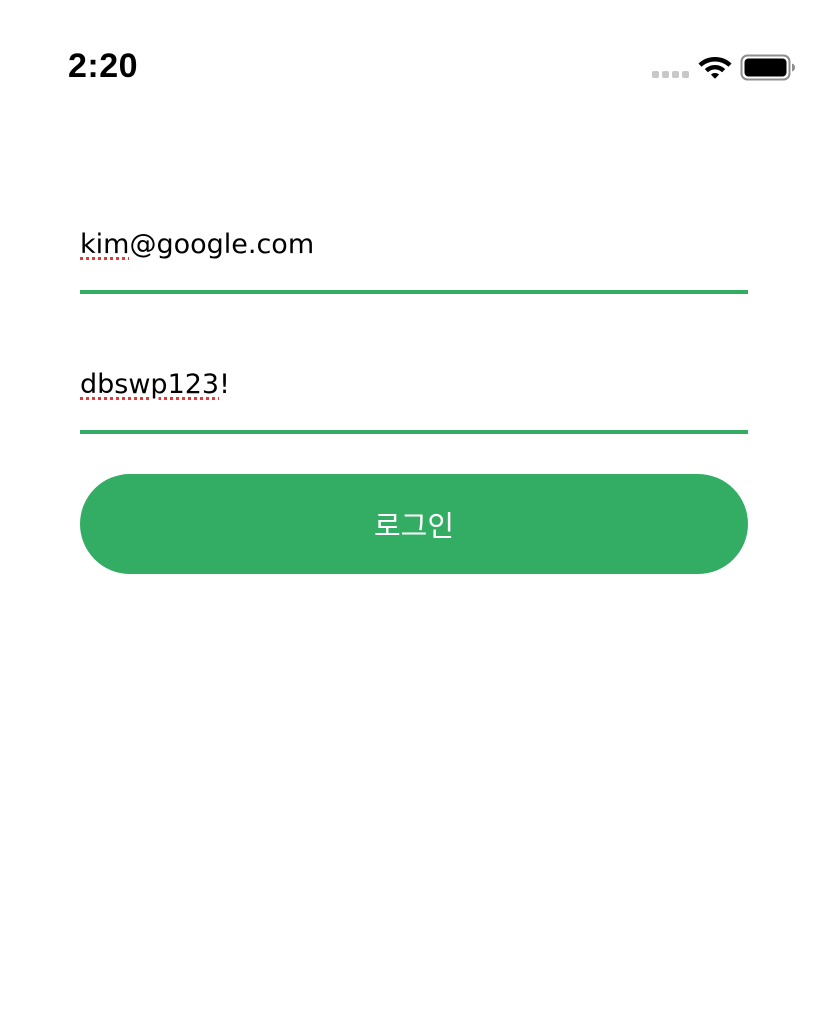 Image resolution: width=828 pixels, height=1030 pixels. What do you see at coordinates (767, 67) in the screenshot?
I see `battery-icon` at bounding box center [767, 67].